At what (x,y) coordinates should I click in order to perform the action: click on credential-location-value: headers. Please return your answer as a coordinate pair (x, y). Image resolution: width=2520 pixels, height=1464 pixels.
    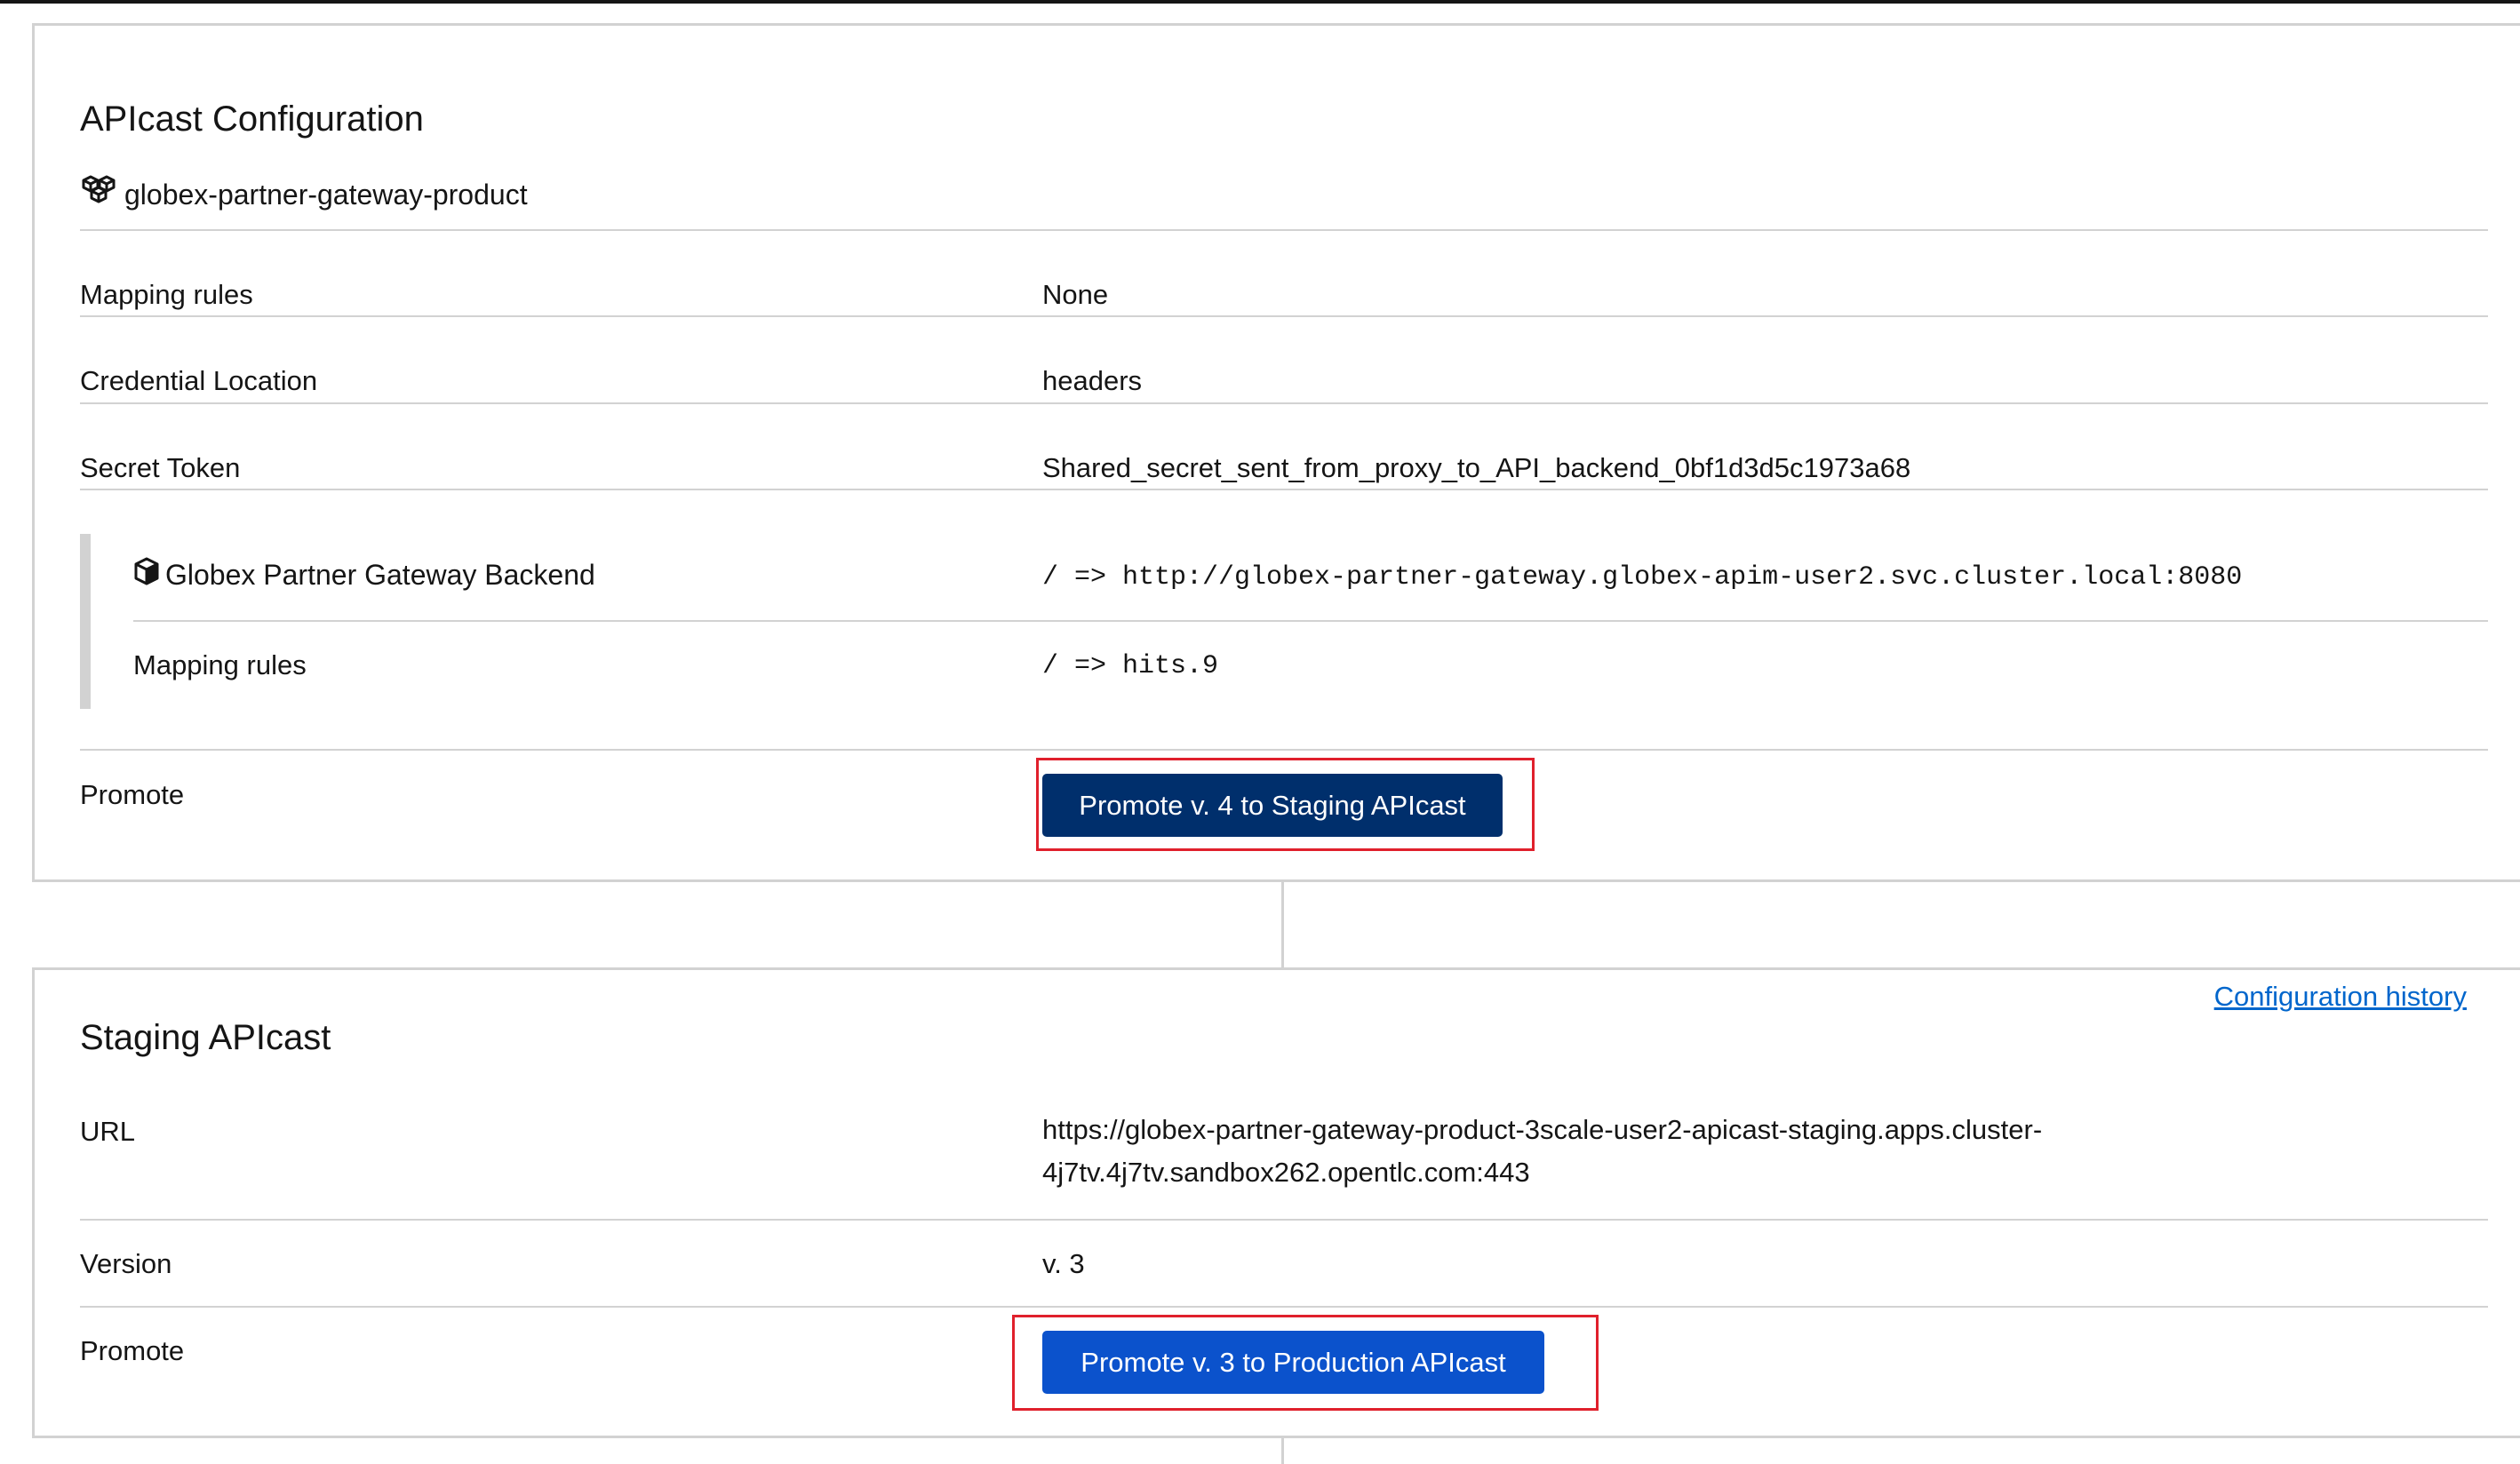
    Looking at the image, I should click on (1092, 380).